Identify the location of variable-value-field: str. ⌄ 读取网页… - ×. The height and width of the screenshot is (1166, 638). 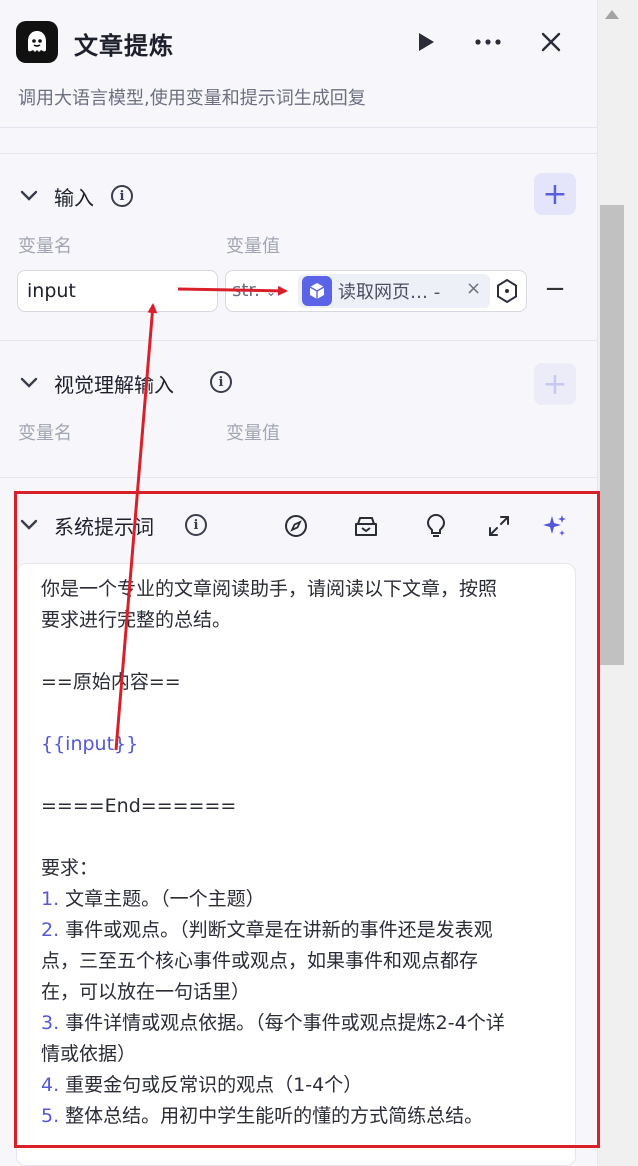
(376, 291).